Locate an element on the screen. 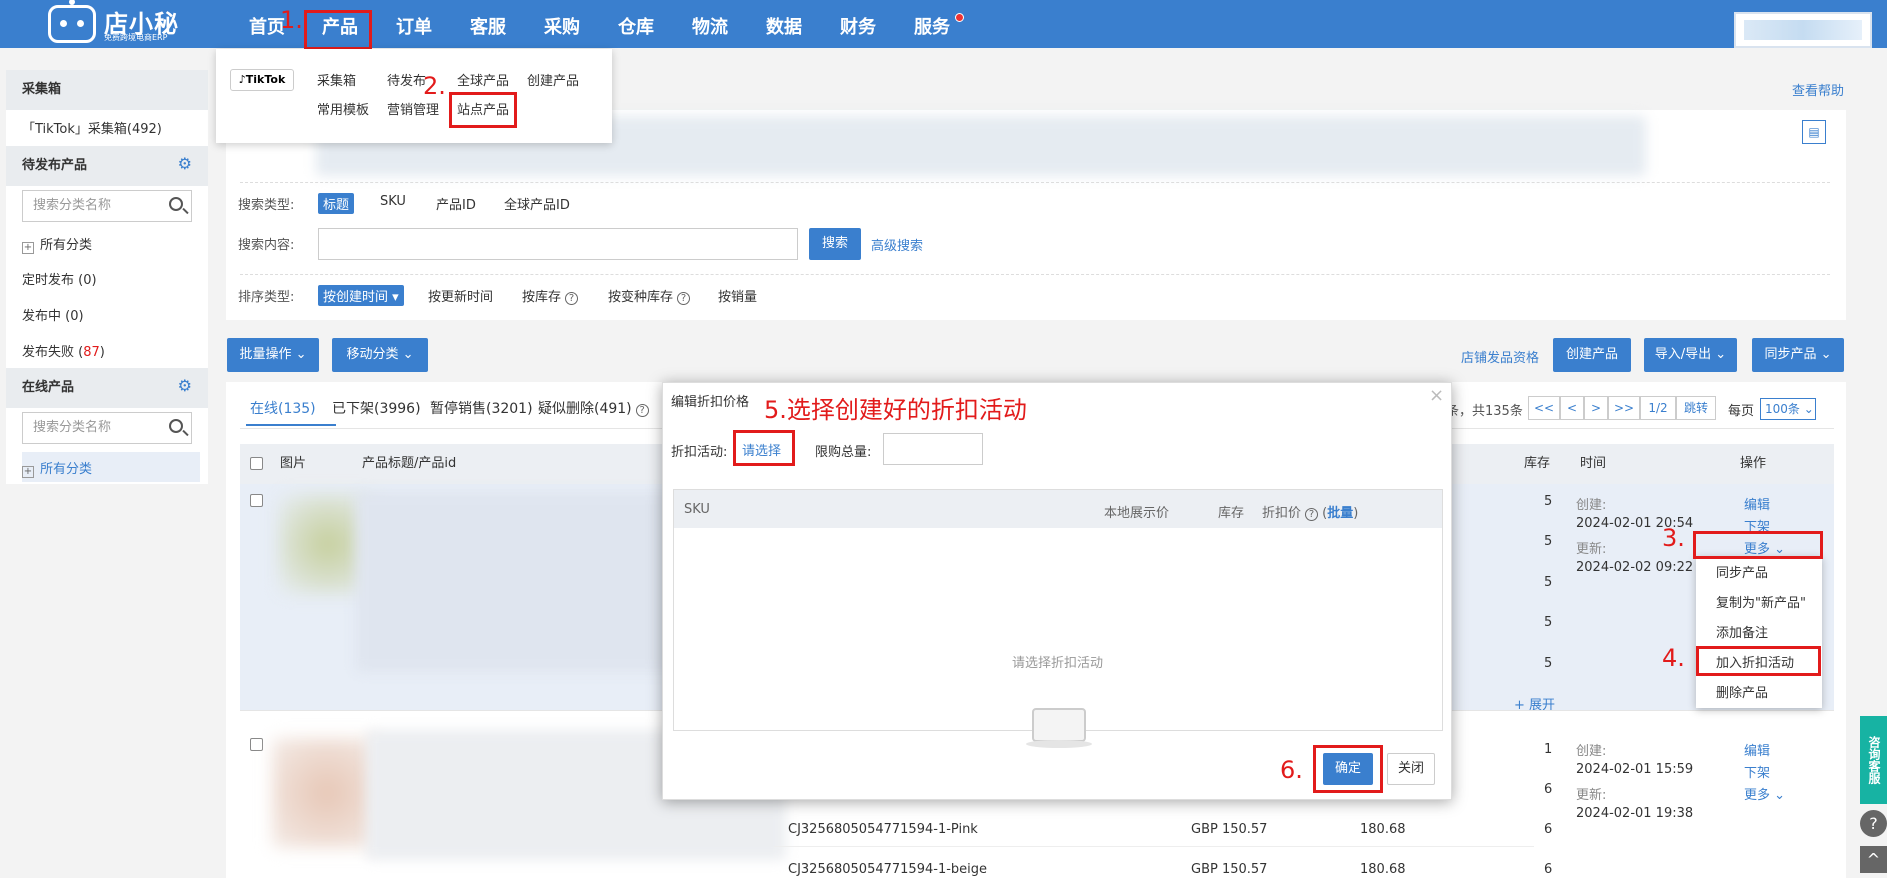 This screenshot has width=1887, height=878. tab-online: 在线(135) is located at coordinates (283, 408).